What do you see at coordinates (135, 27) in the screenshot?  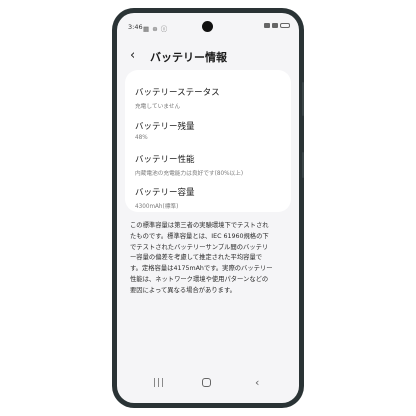 I see `status-time: 3:46` at bounding box center [135, 27].